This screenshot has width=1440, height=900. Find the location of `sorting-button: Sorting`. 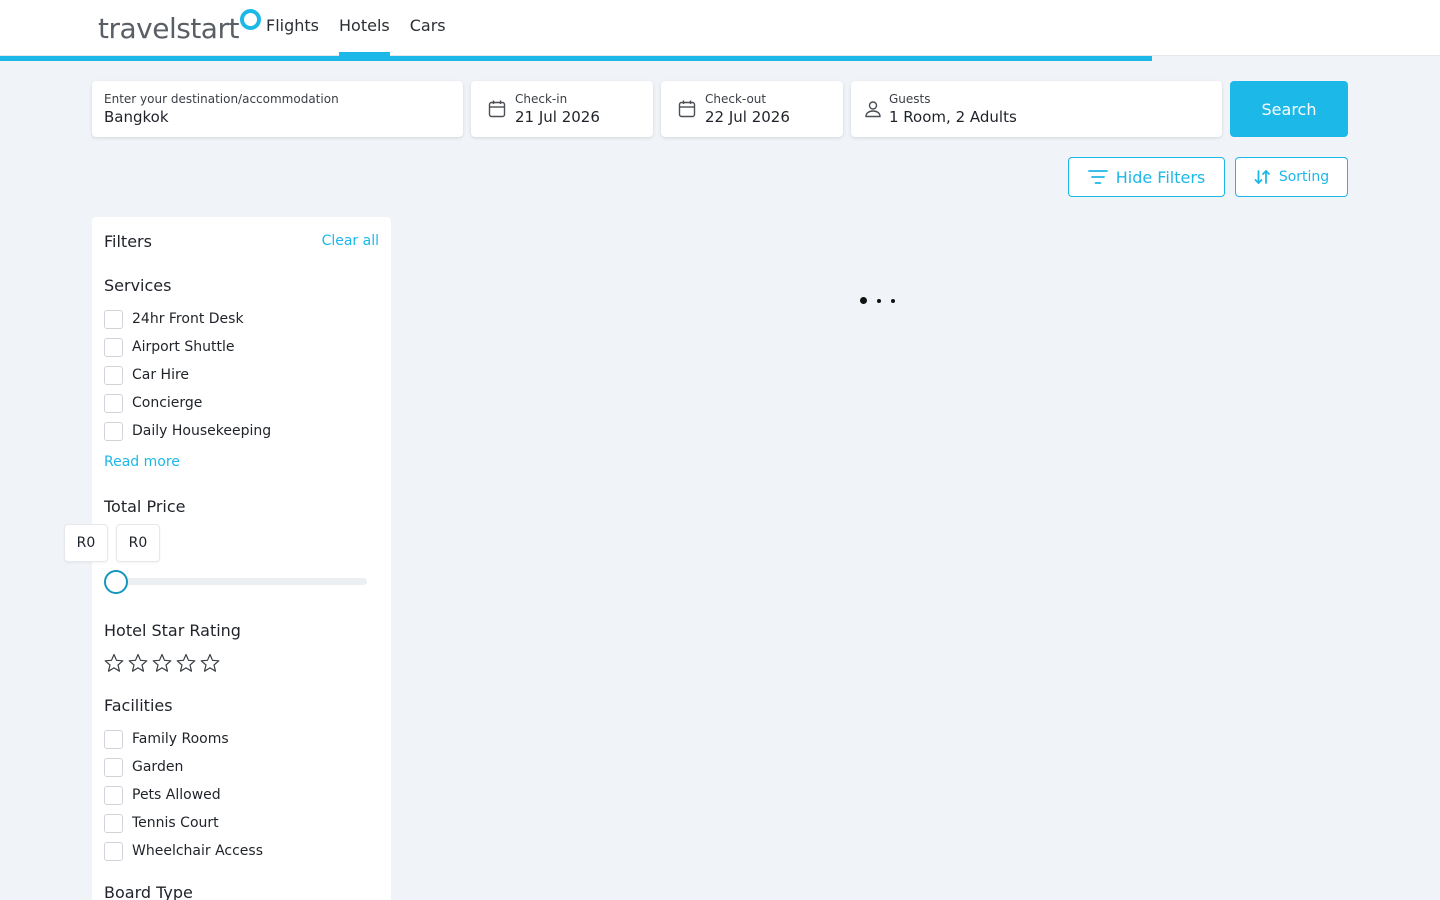

sorting-button: Sorting is located at coordinates (1291, 177).